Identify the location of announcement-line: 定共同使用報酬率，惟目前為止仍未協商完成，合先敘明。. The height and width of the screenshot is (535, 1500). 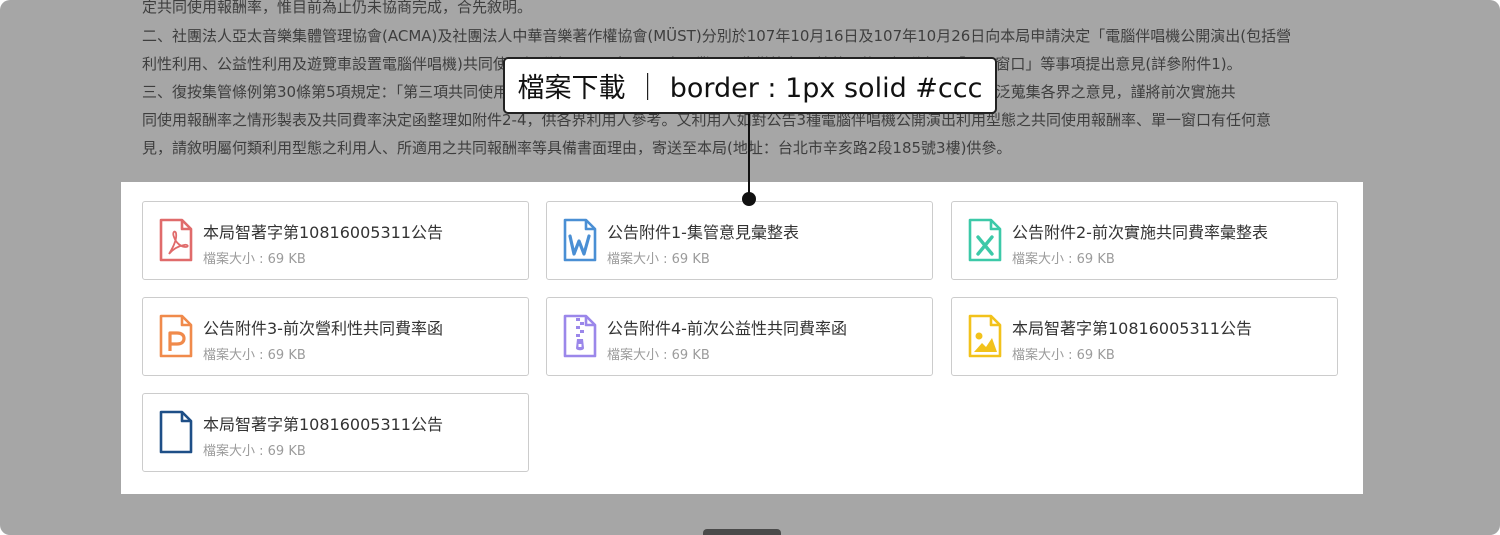
(337, 8).